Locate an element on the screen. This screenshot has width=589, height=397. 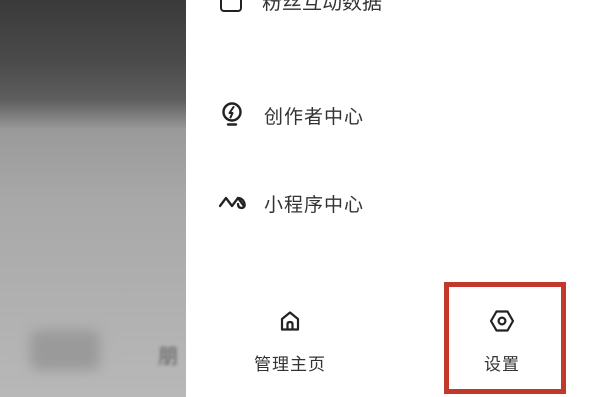
gear-icon is located at coordinates (502, 321).